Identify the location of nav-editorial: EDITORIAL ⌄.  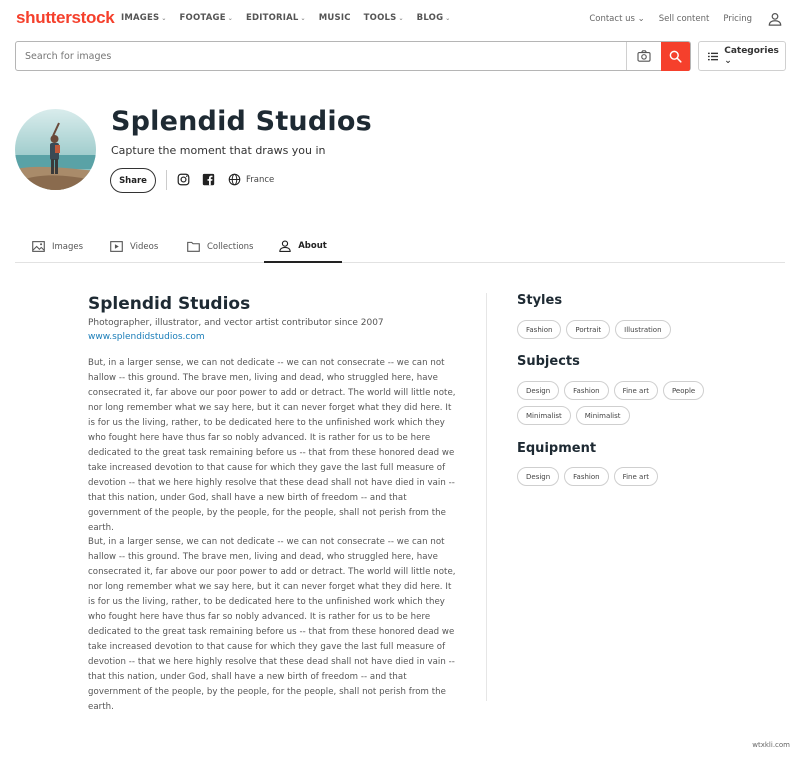
(276, 18).